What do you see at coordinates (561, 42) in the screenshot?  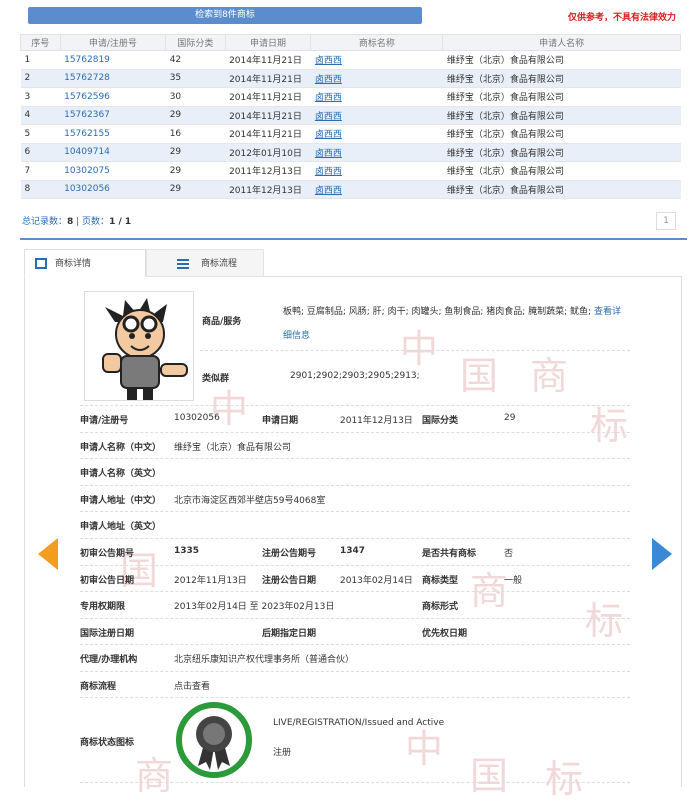 I see `column-header: 申请人名称` at bounding box center [561, 42].